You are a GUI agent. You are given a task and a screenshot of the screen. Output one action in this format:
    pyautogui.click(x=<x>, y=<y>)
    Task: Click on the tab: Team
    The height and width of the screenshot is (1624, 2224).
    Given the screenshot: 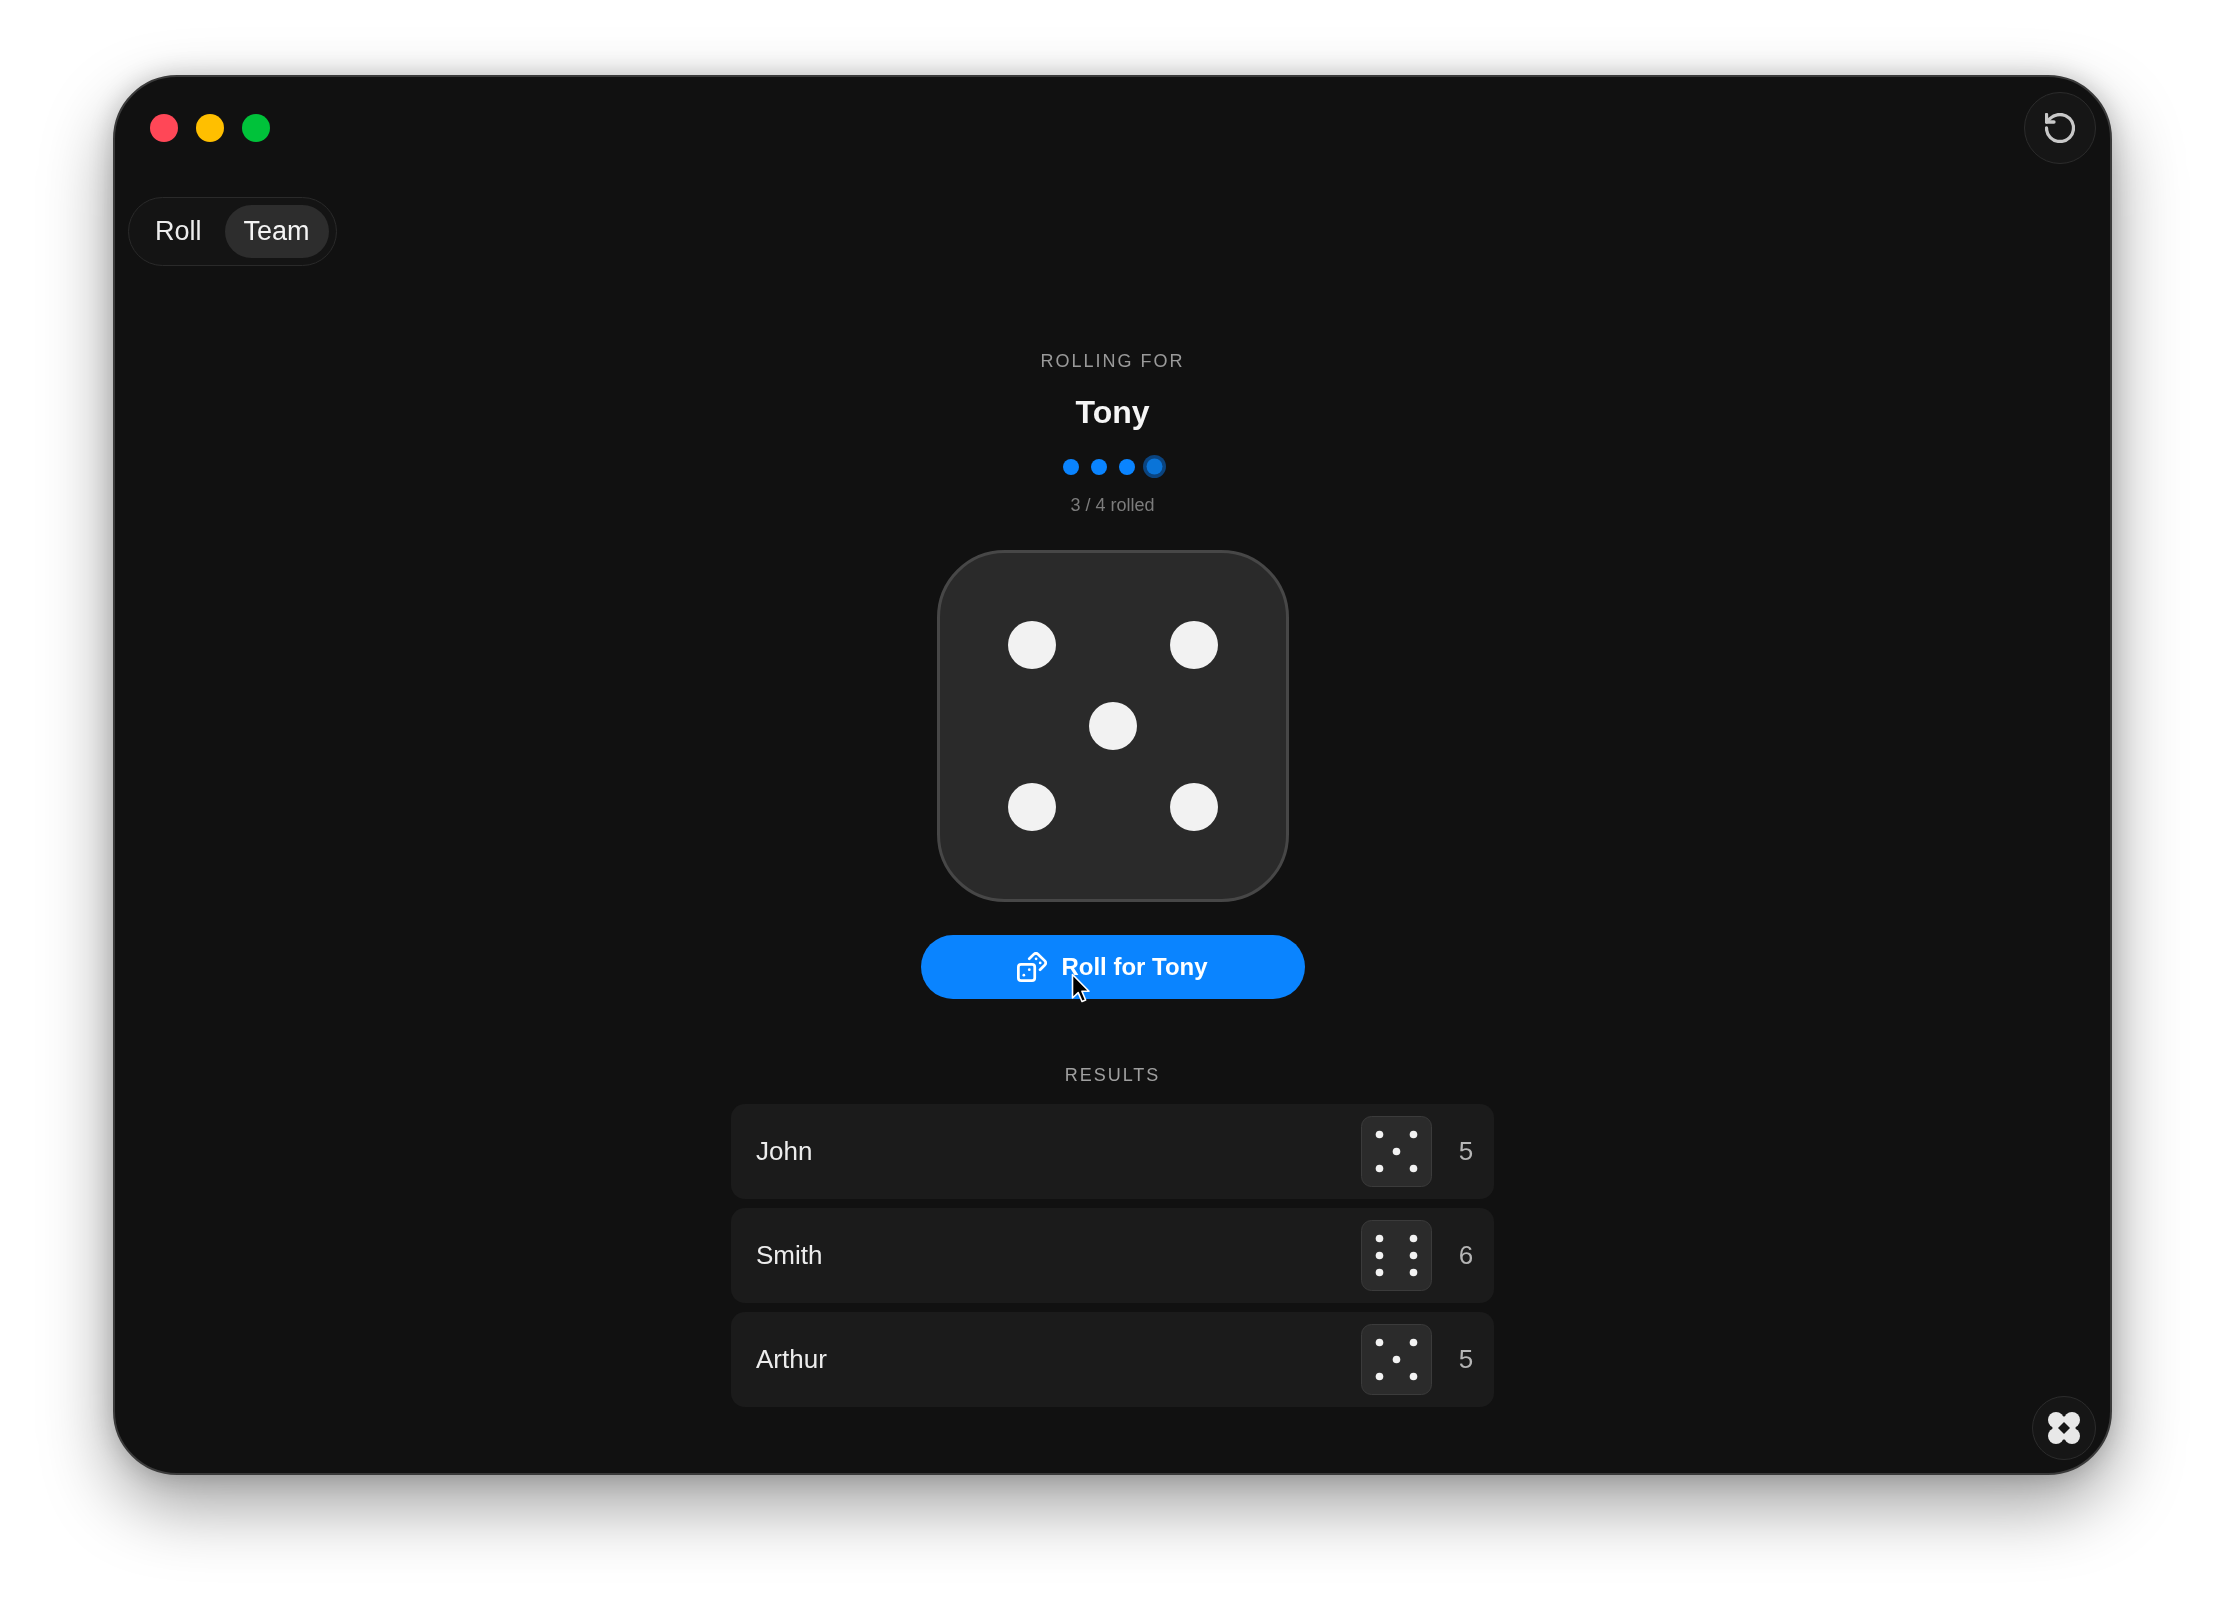 What is the action you would take?
    pyautogui.click(x=276, y=231)
    